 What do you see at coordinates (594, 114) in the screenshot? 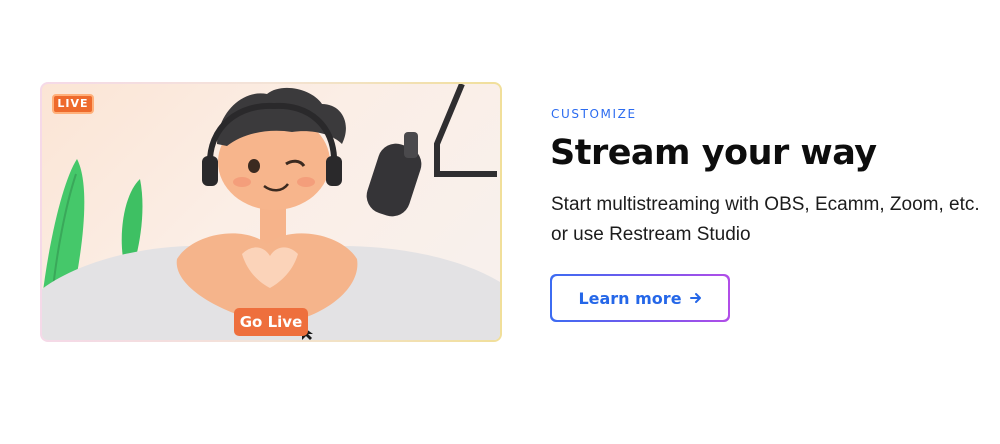
I see `section-eyebrow: CUSTOMIZE` at bounding box center [594, 114].